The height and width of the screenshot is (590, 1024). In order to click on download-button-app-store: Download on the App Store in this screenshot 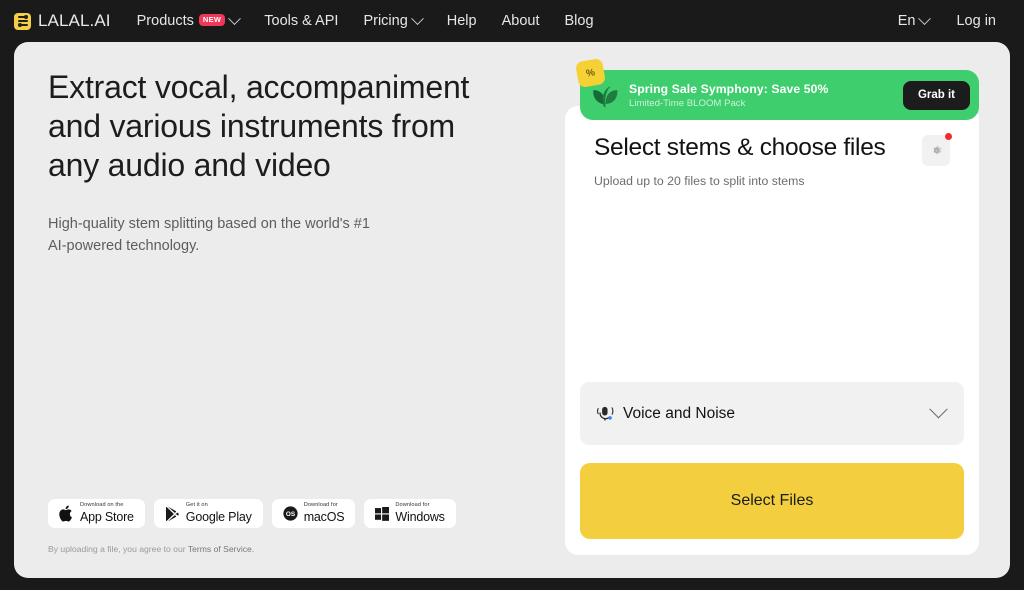, I will do `click(96, 513)`.